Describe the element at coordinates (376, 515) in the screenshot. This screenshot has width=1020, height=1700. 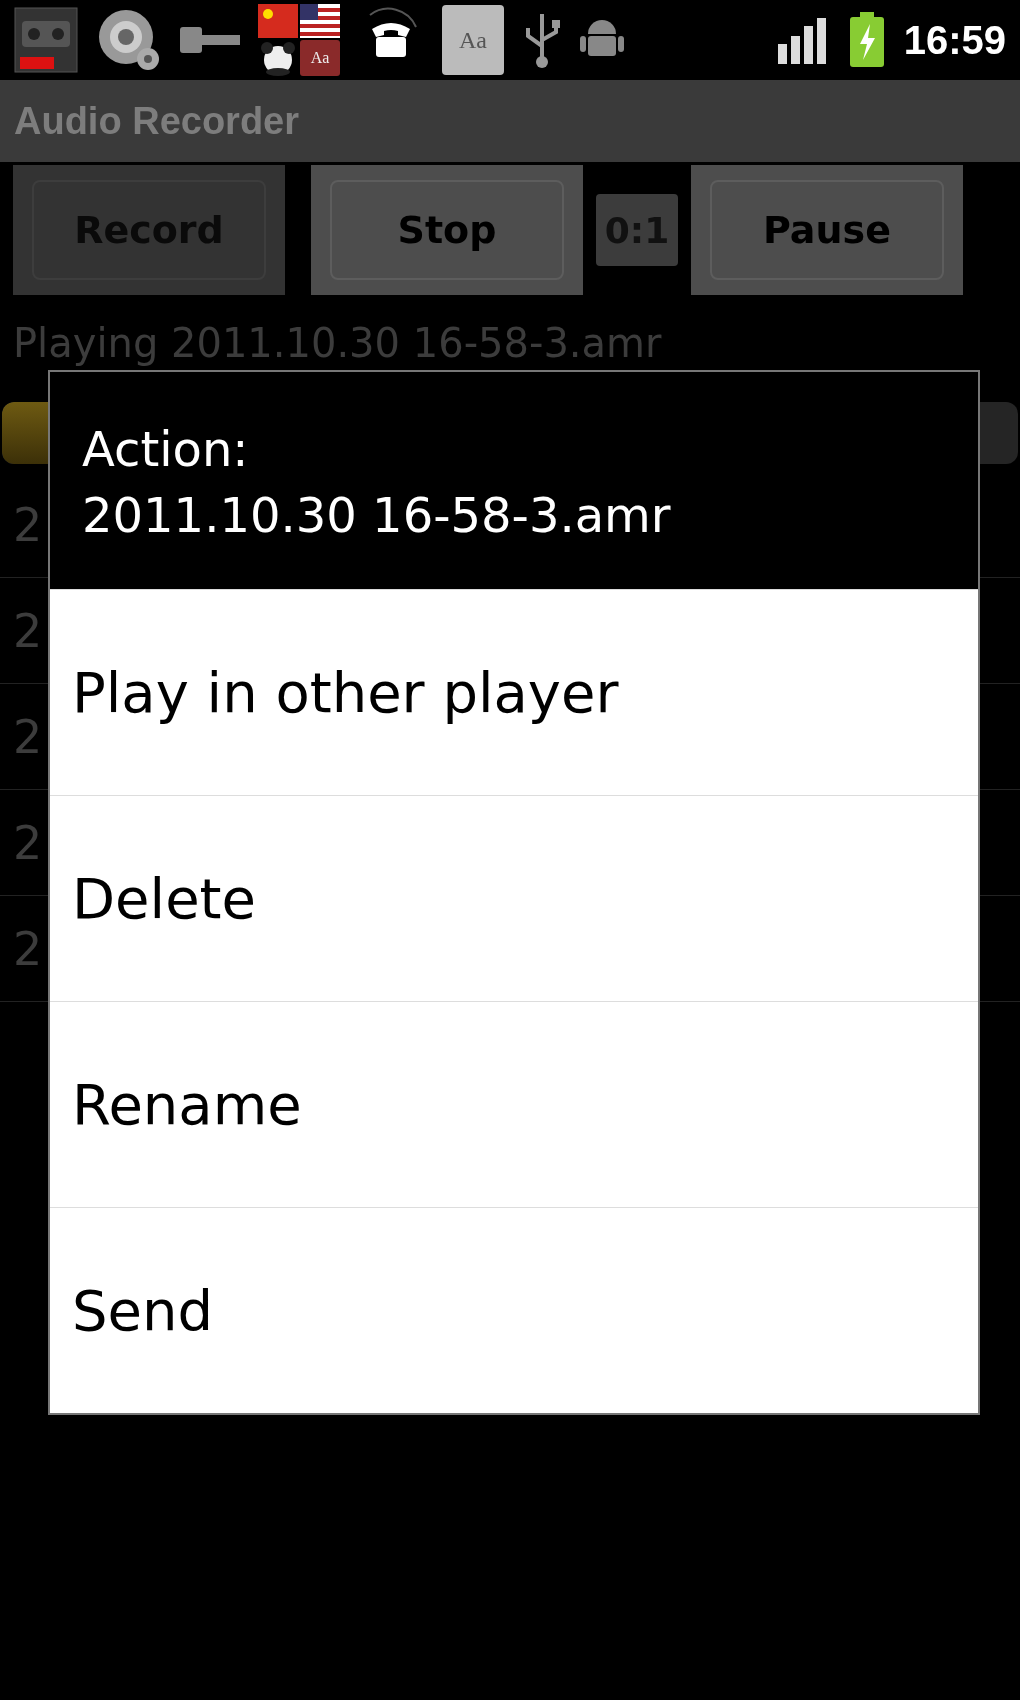
I see `dialog-subtitle: 2011.10.30 16-58-3.amr` at that location.